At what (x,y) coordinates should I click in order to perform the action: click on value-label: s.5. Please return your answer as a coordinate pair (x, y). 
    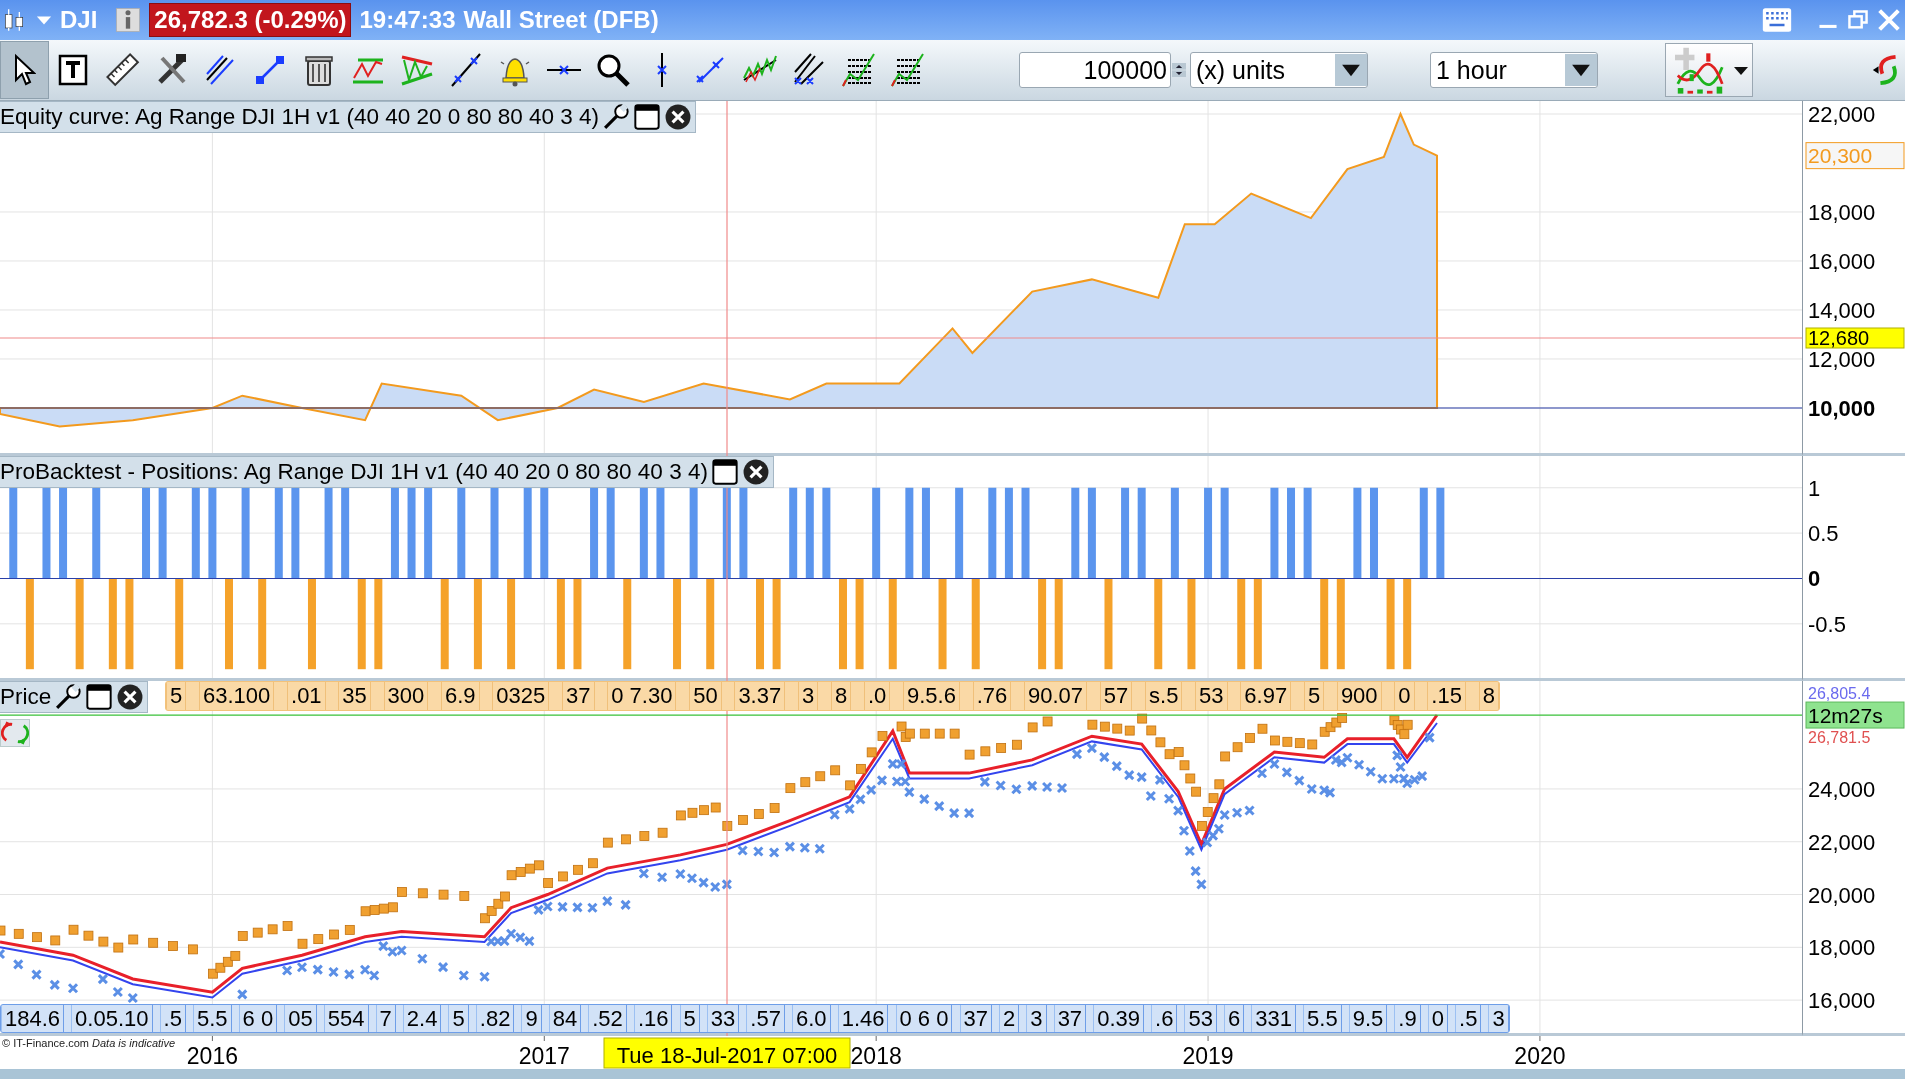
    Looking at the image, I should click on (1164, 696).